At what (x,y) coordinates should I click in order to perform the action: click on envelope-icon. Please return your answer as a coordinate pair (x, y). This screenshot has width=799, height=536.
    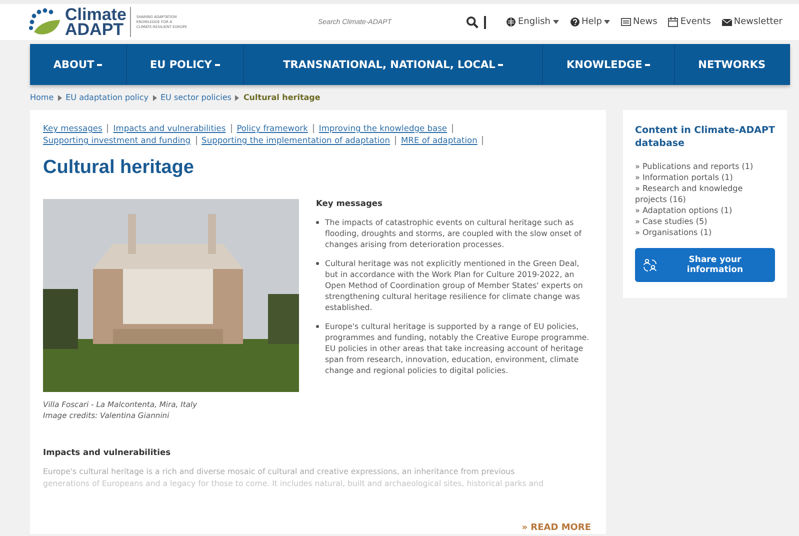
    Looking at the image, I should click on (727, 22).